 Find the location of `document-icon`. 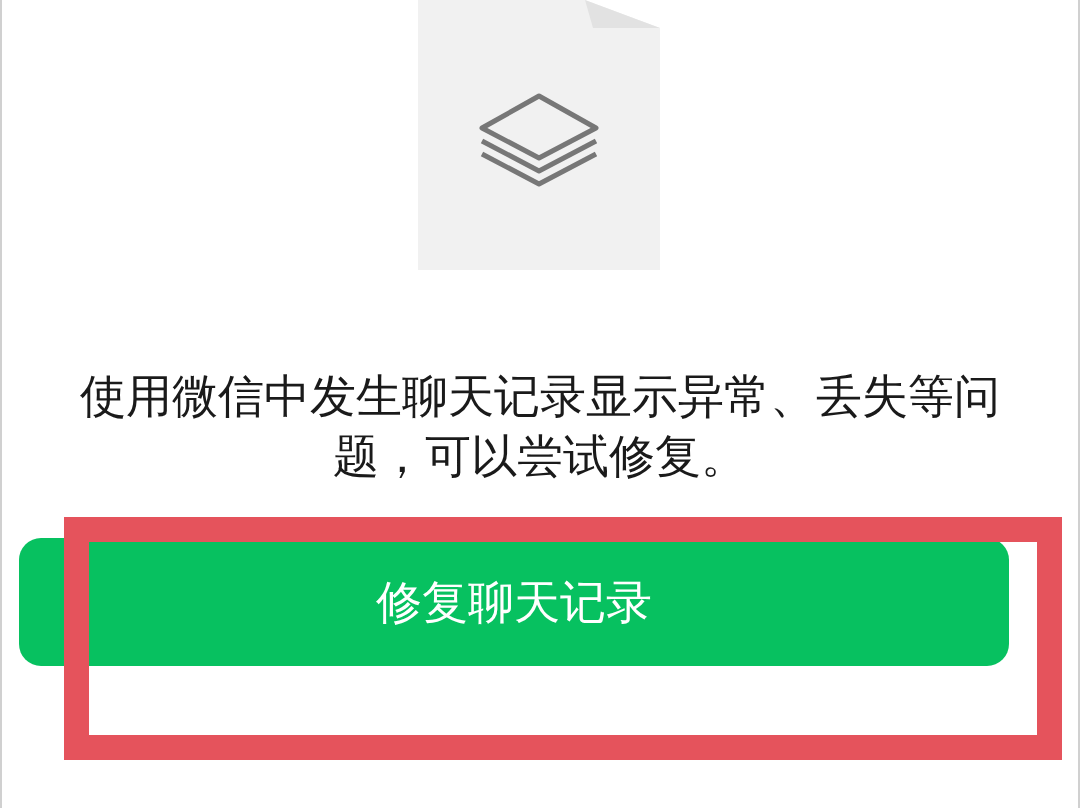

document-icon is located at coordinates (539, 135).